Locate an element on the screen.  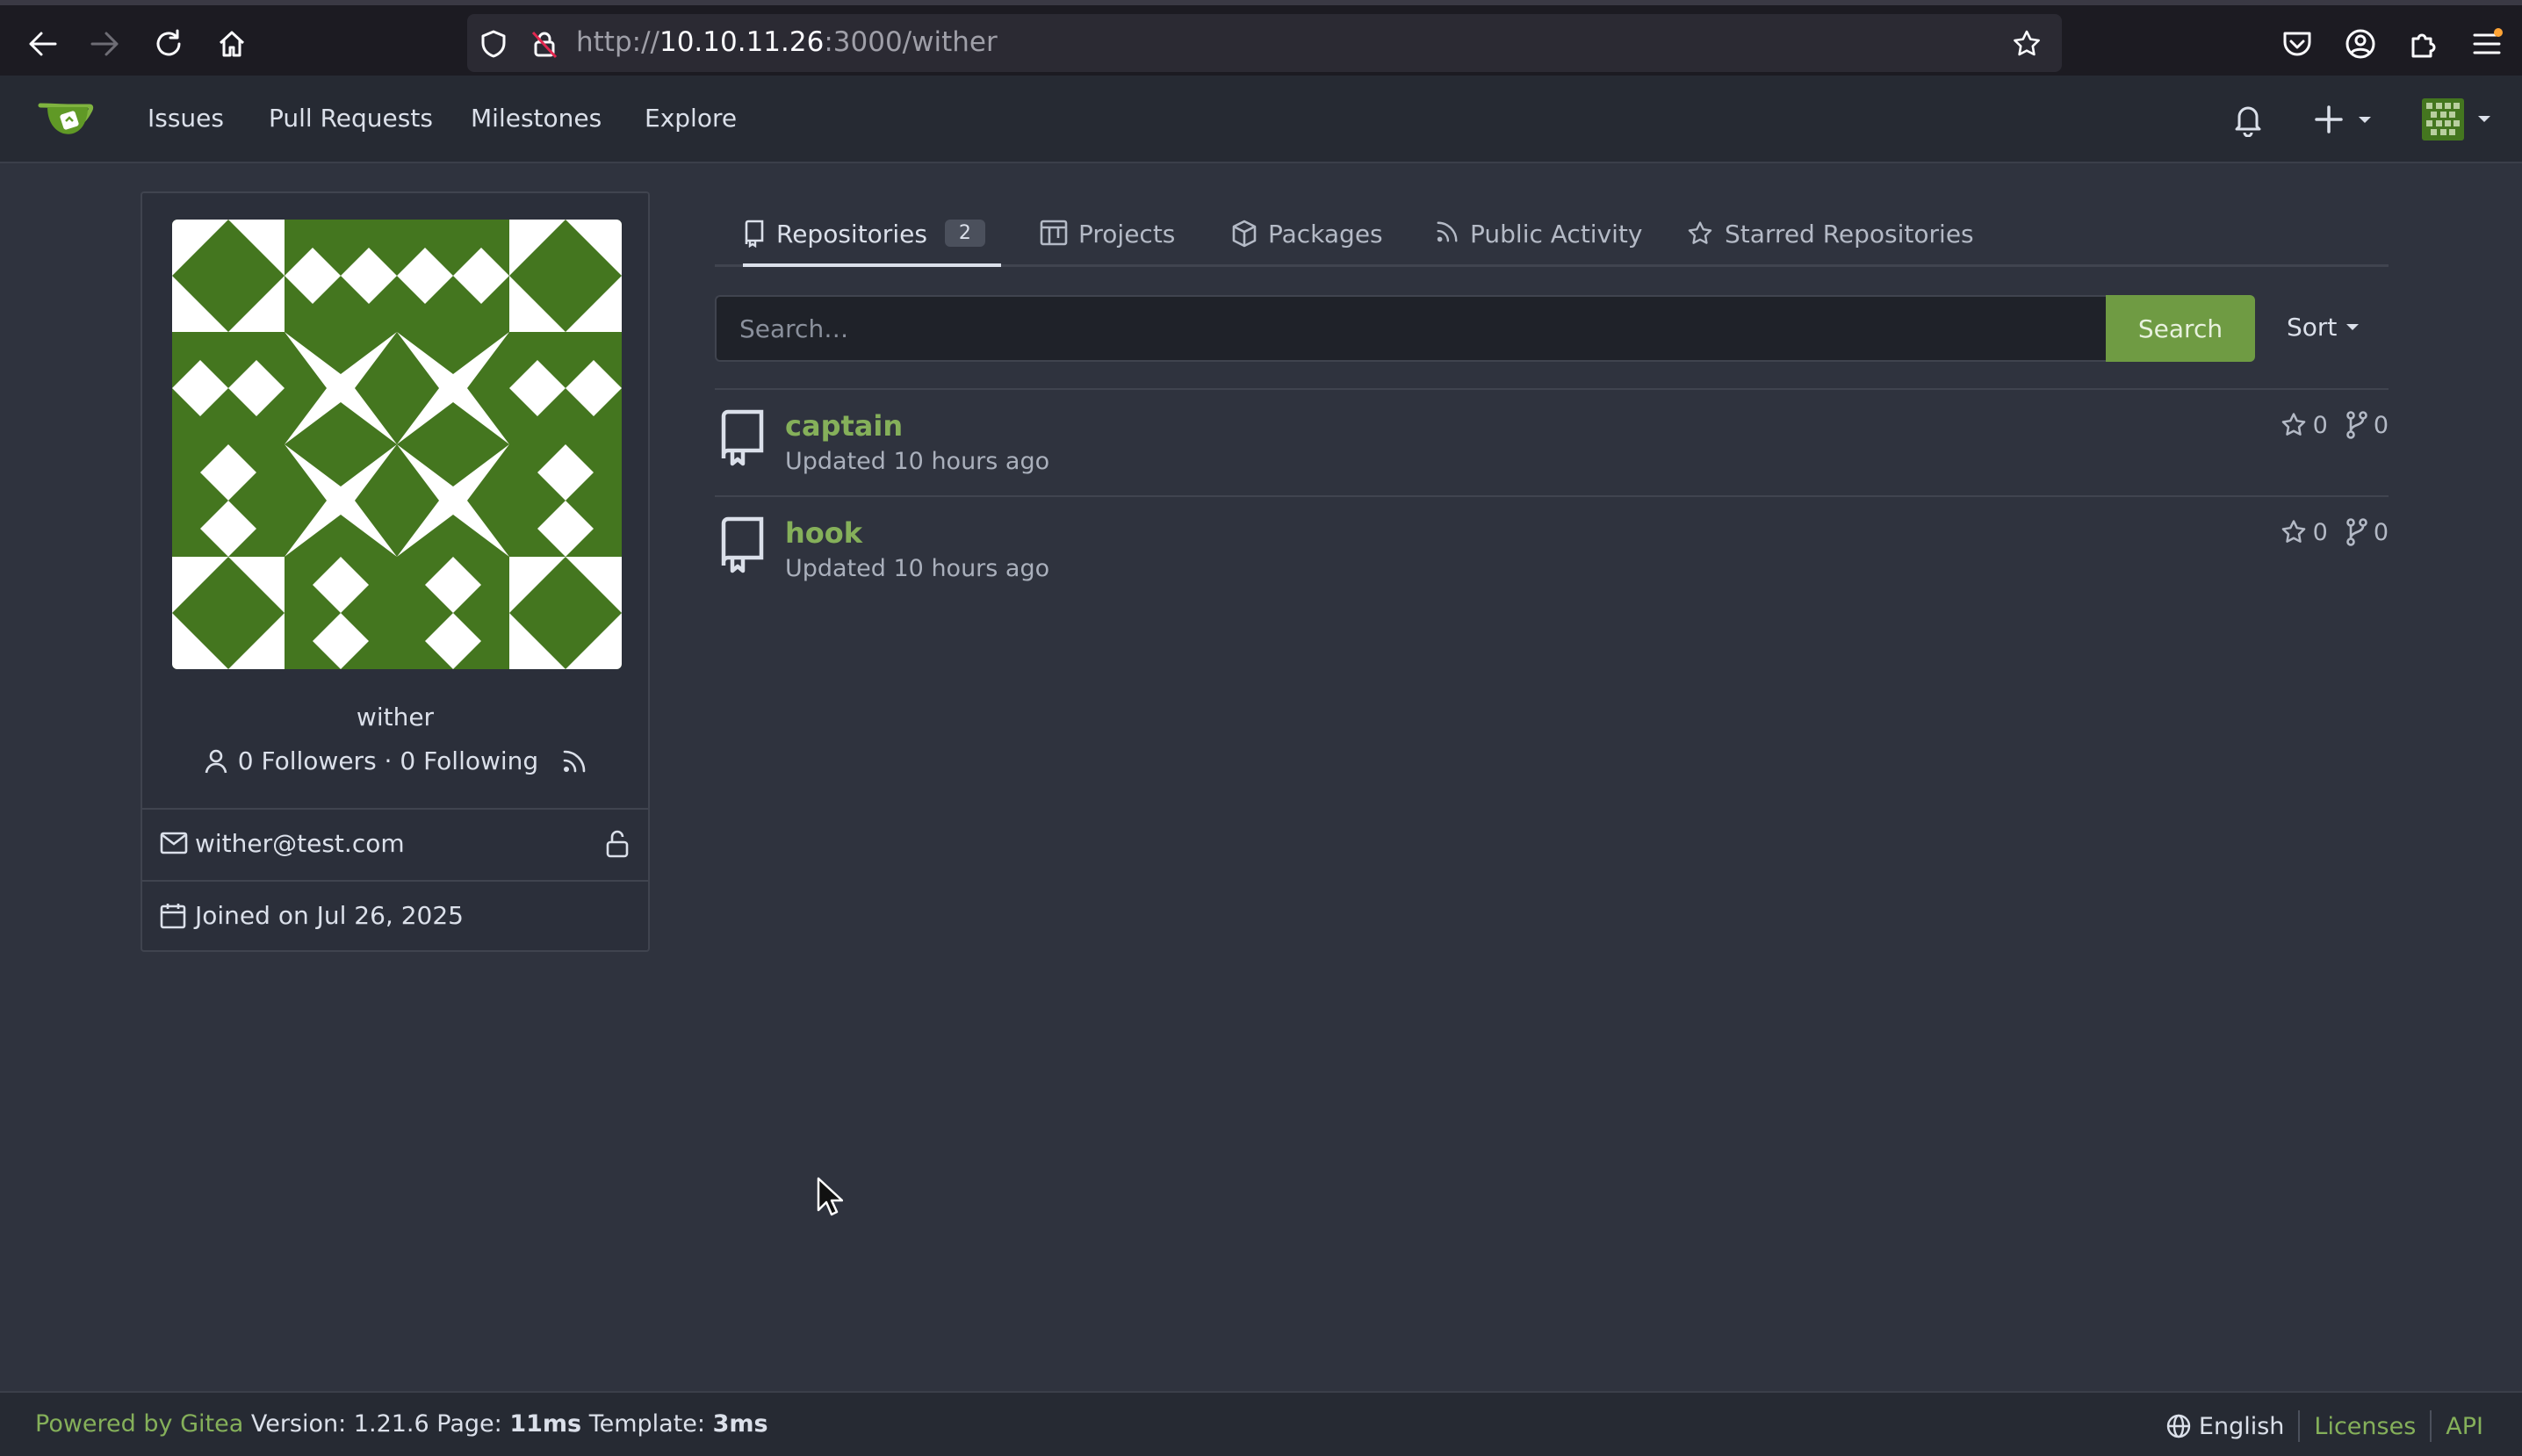
mouse-cursor-icon is located at coordinates (830, 1197).